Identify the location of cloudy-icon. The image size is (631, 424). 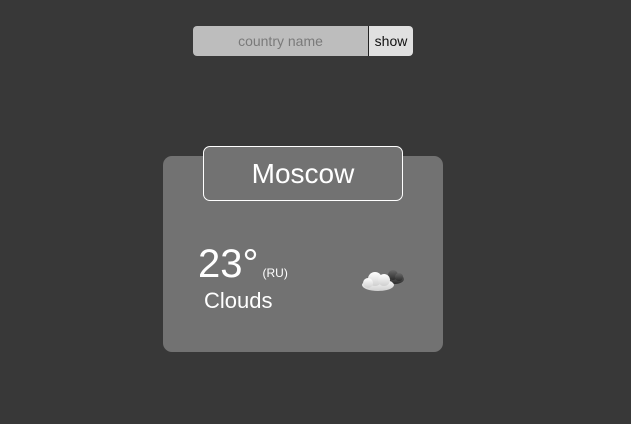
(383, 280).